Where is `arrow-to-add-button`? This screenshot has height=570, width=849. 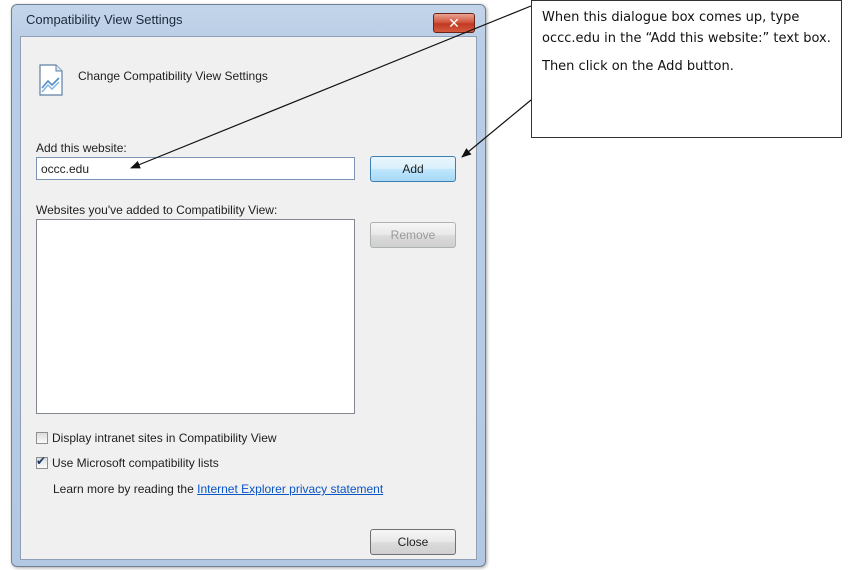 arrow-to-add-button is located at coordinates (496, 128).